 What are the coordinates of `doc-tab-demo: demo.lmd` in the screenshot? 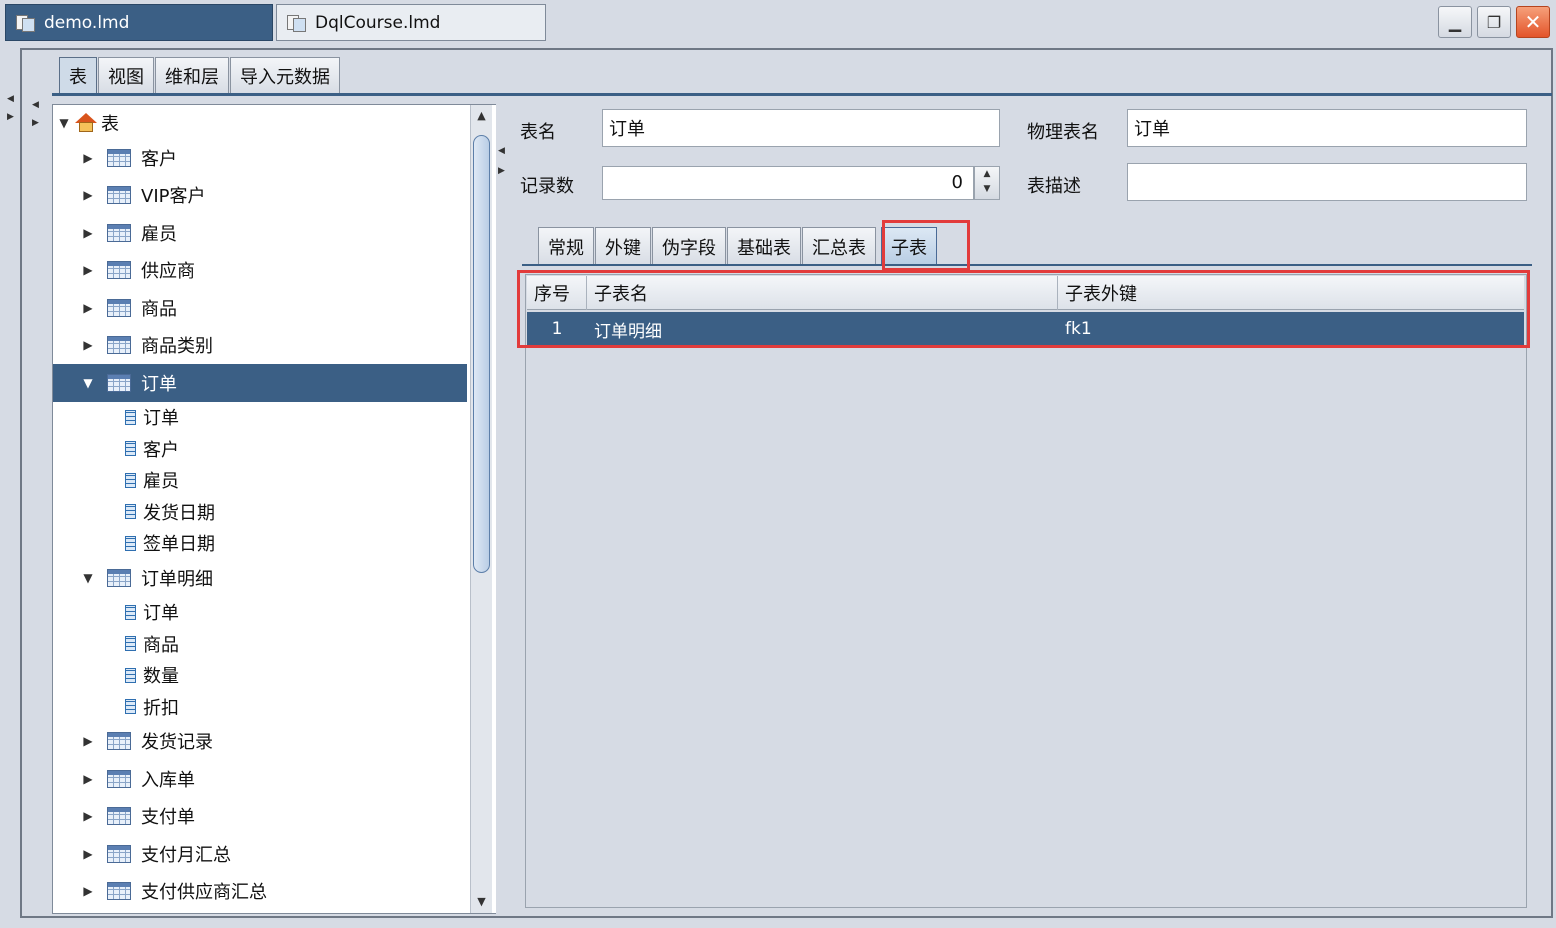 It's located at (139, 22).